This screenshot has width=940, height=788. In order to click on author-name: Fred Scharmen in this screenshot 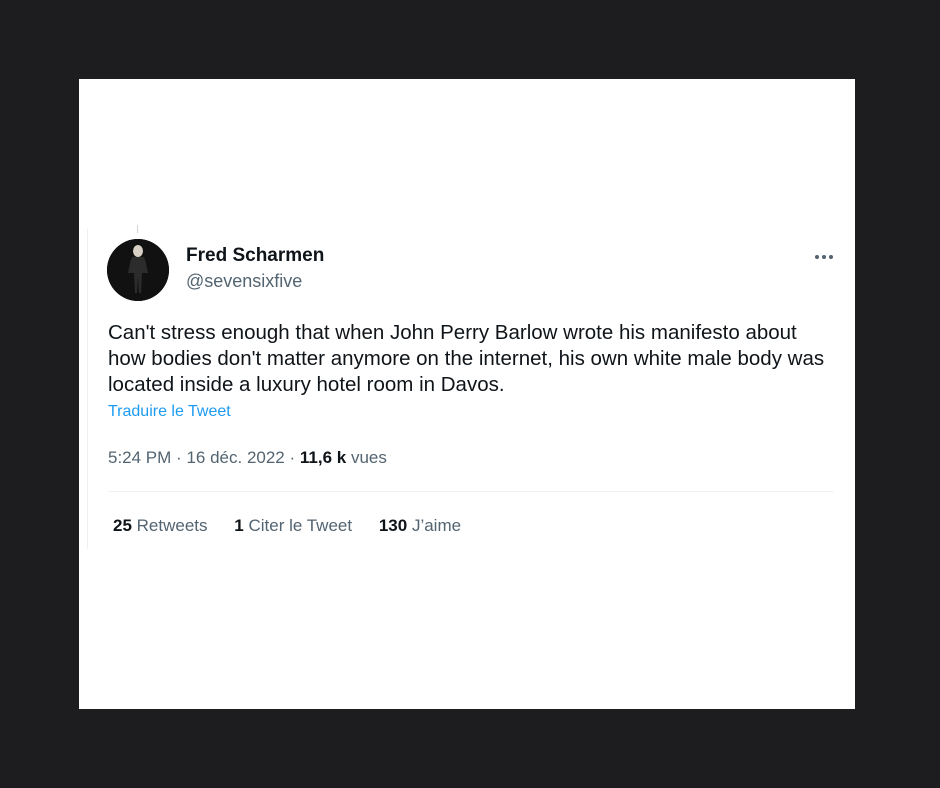, I will do `click(255, 256)`.